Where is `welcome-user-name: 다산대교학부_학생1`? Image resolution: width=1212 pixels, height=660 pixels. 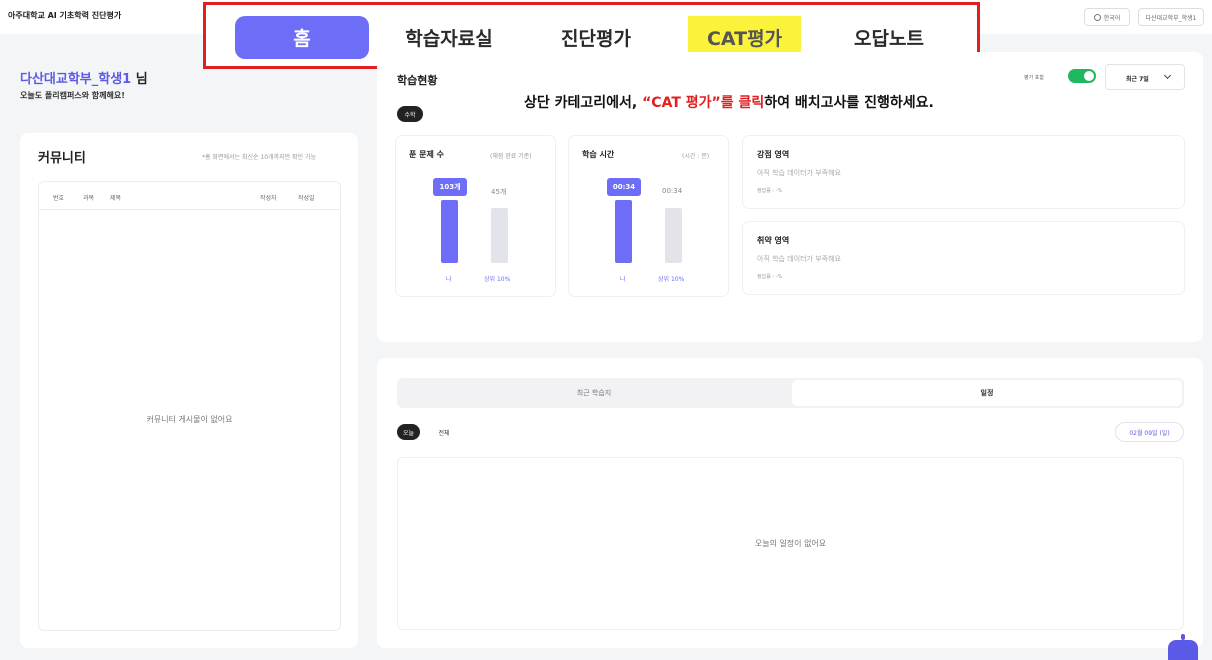 welcome-user-name: 다산대교학부_학생1 is located at coordinates (76, 79).